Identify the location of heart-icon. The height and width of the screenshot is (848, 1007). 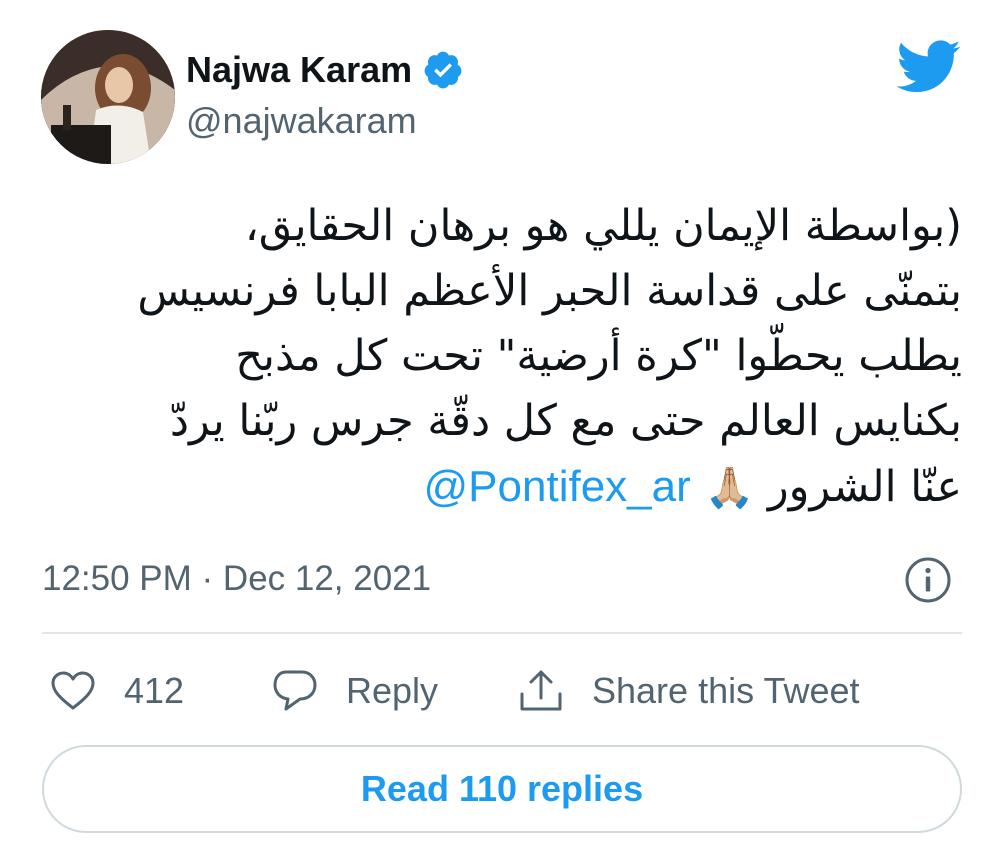
(73, 690).